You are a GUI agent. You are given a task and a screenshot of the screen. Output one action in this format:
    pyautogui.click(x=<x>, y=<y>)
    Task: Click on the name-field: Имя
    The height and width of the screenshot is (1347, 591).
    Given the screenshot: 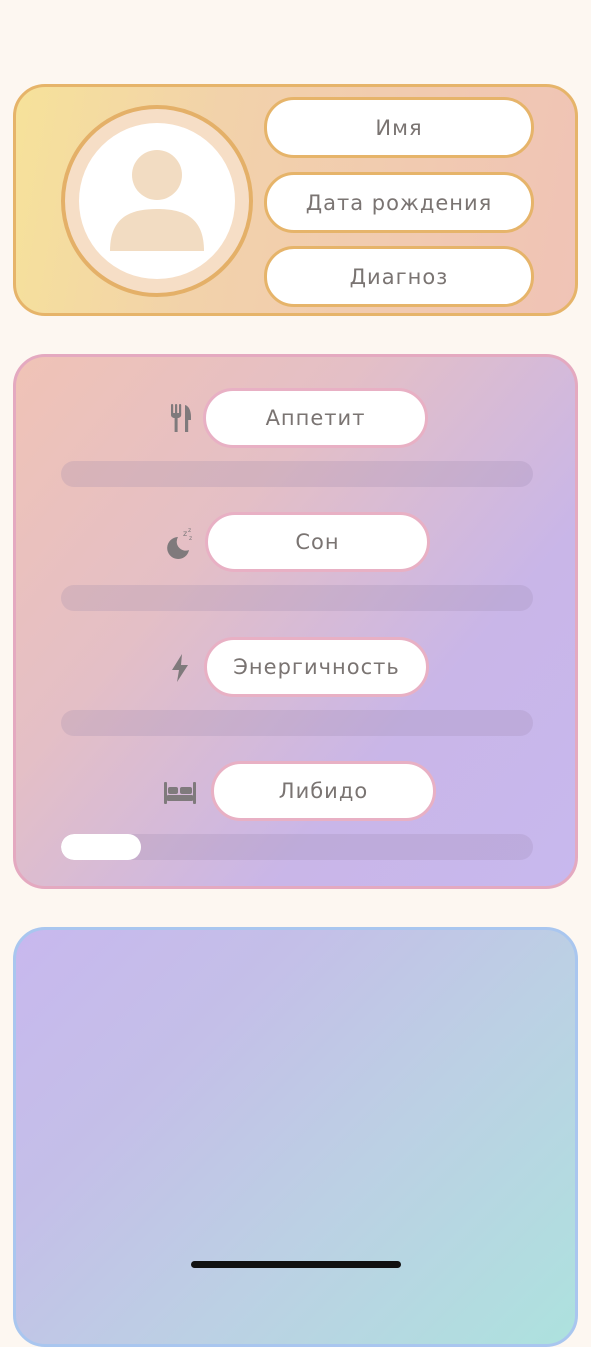 What is the action you would take?
    pyautogui.click(x=399, y=127)
    